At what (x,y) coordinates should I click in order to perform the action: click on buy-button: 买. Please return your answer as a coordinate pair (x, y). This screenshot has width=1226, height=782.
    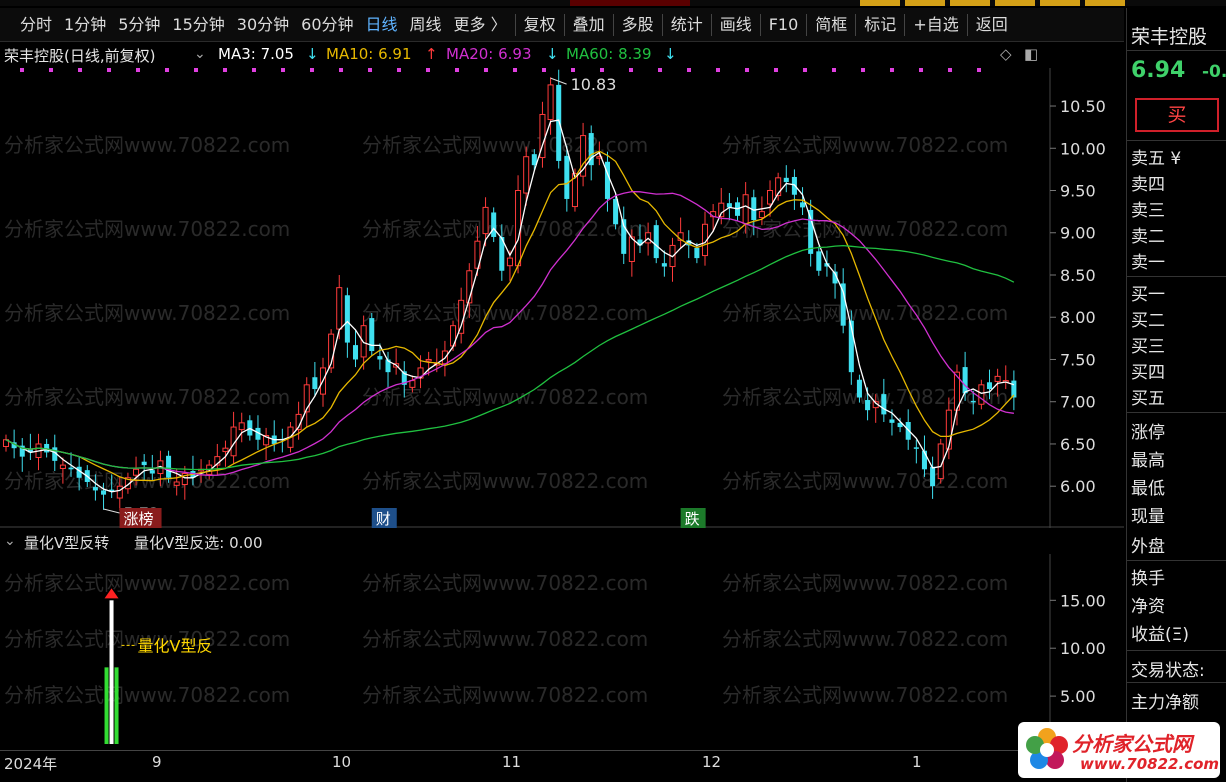
    Looking at the image, I should click on (1177, 115).